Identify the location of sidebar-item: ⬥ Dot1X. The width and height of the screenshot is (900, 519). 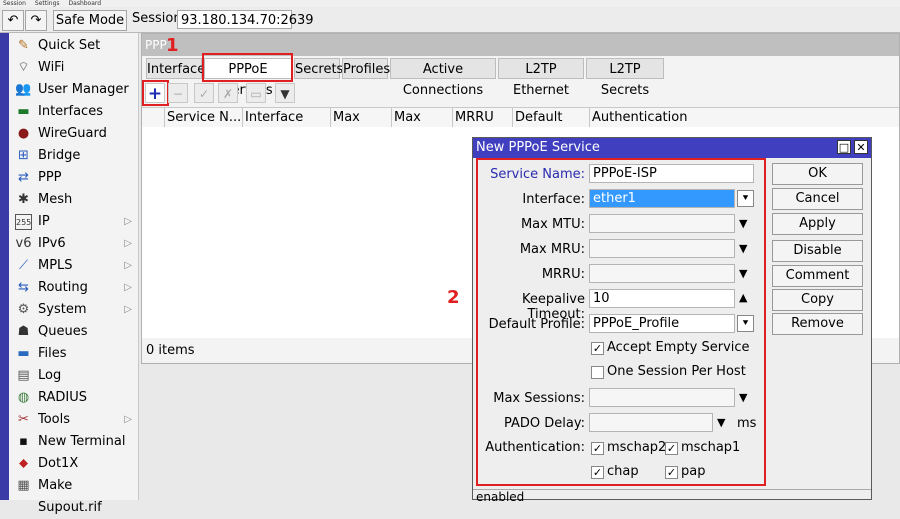
(73, 464).